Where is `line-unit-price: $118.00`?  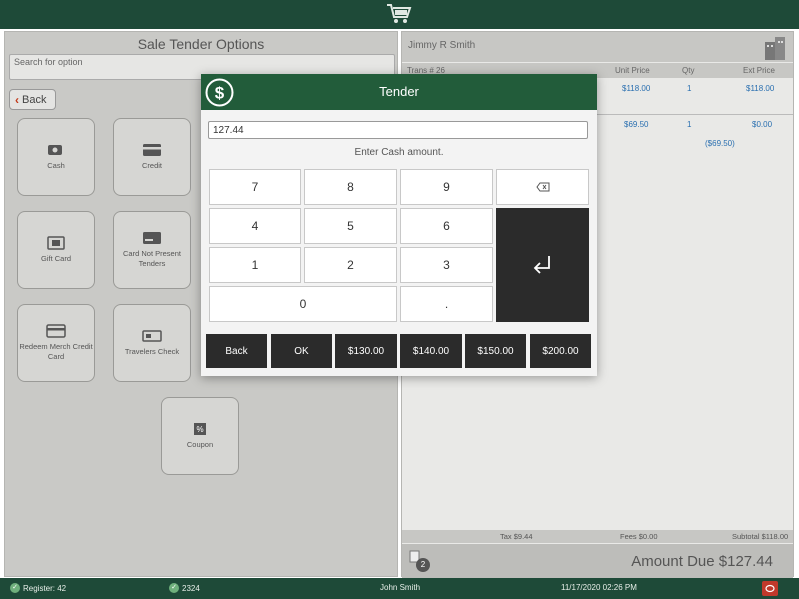 line-unit-price: $118.00 is located at coordinates (636, 88).